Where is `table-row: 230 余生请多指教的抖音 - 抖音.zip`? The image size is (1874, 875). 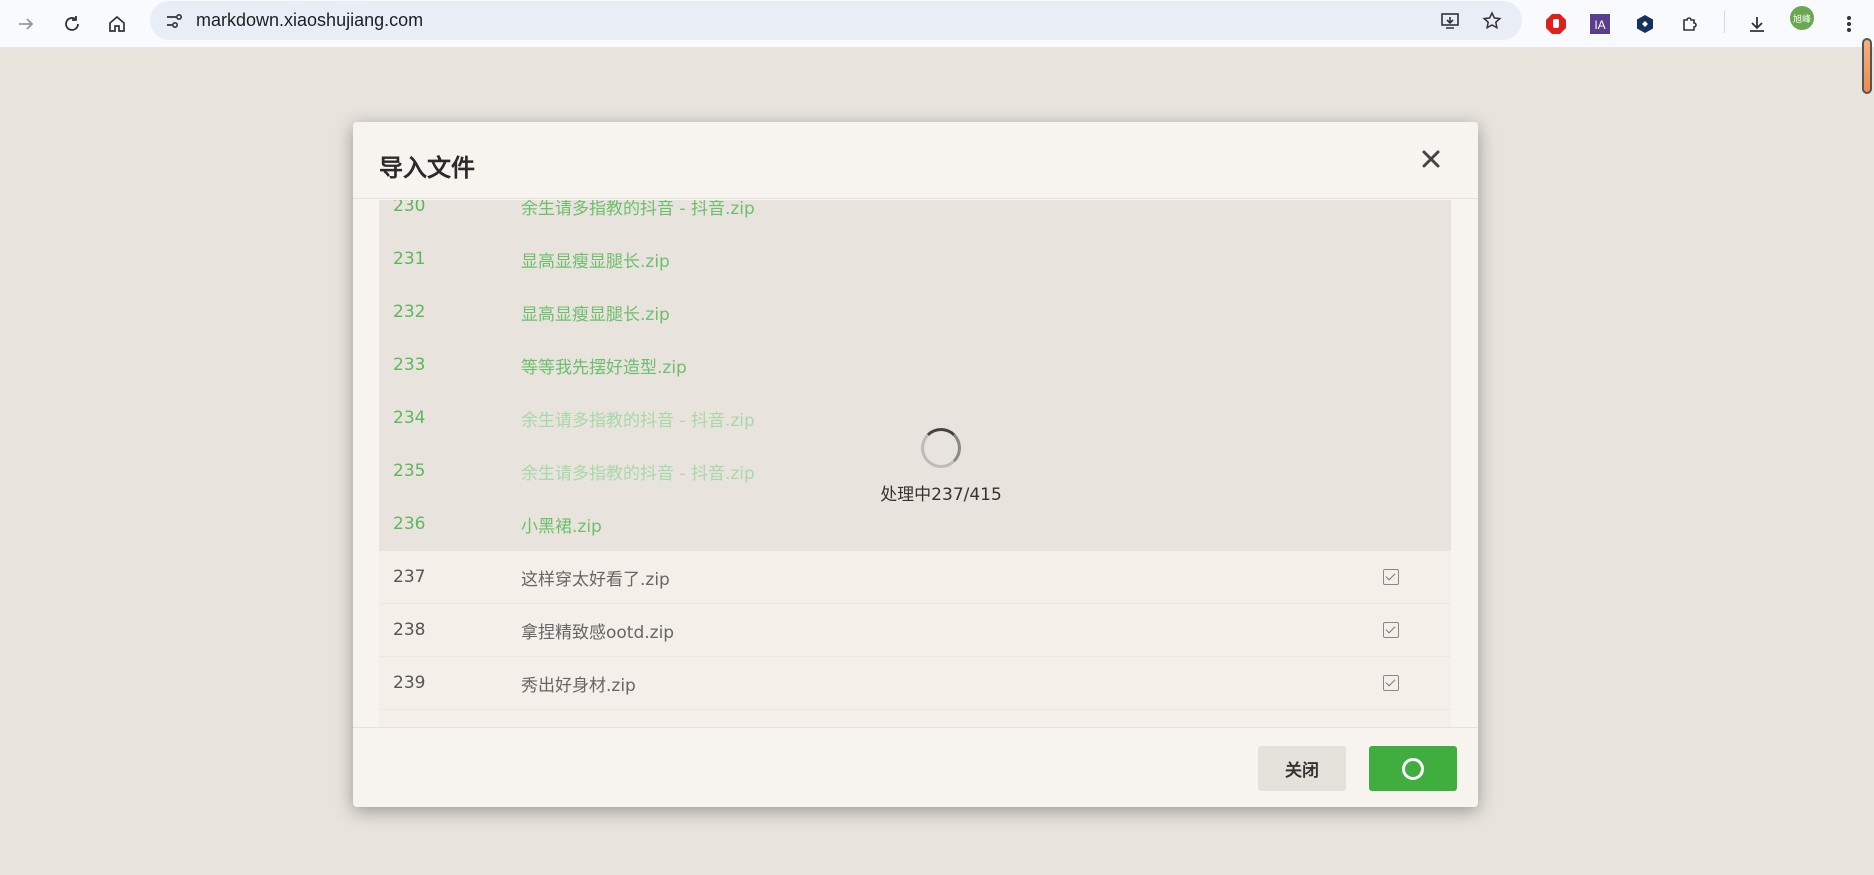
table-row: 230 余生请多指教的抖音 - 抖音.zip is located at coordinates (915, 216).